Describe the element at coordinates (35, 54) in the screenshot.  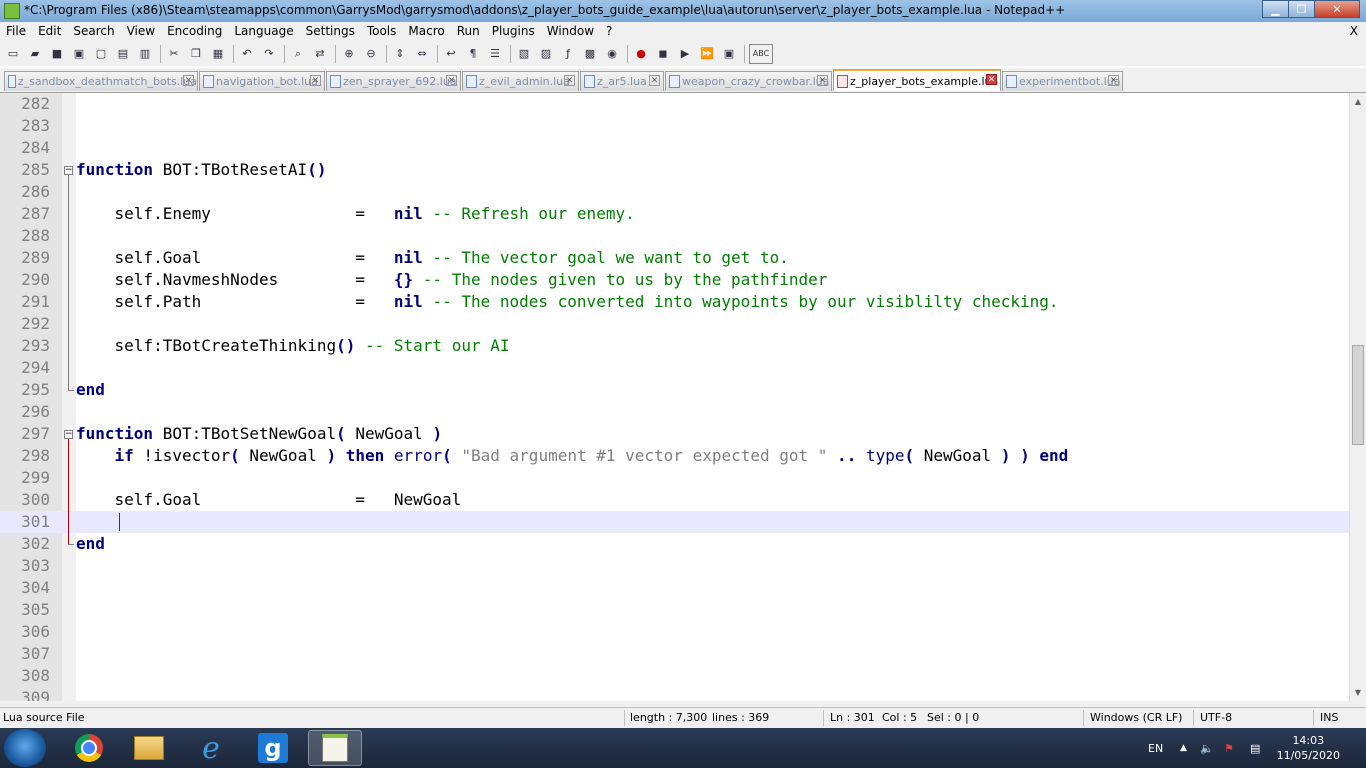
I see `open-file-icon: ▰` at that location.